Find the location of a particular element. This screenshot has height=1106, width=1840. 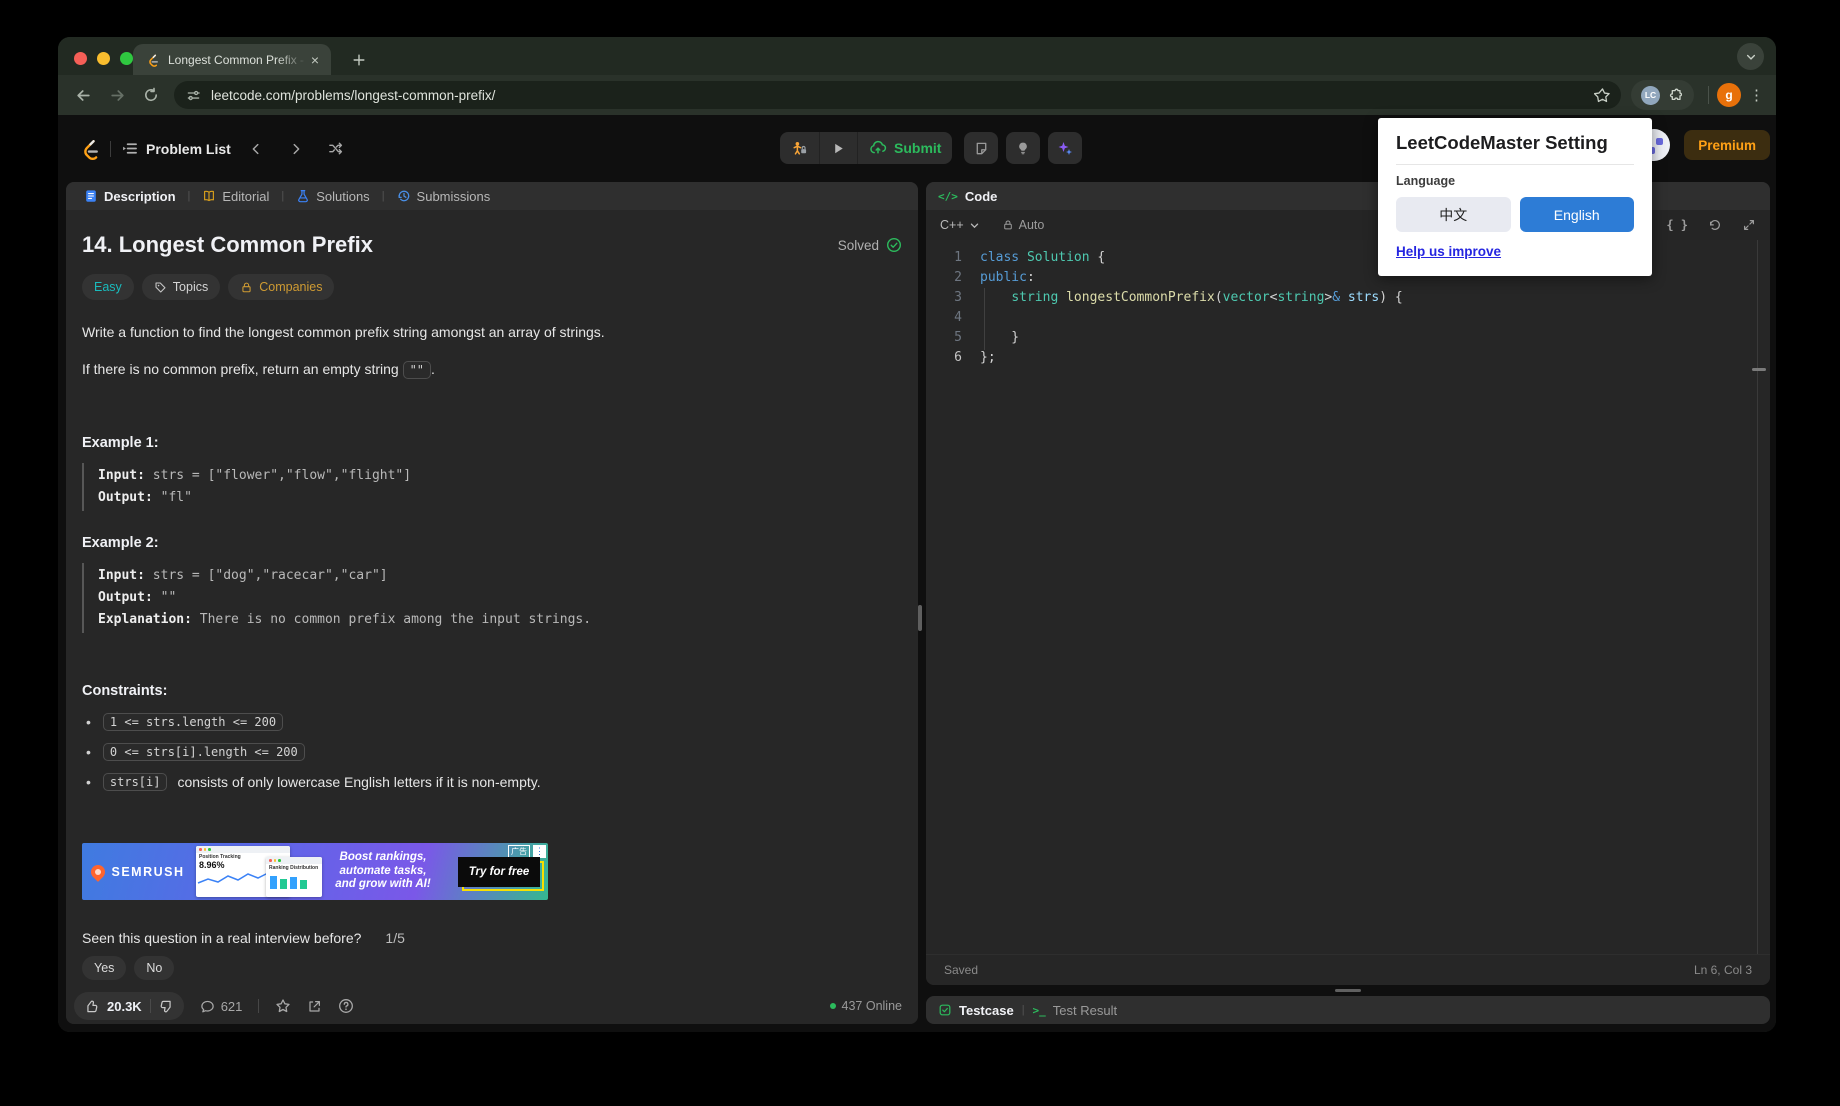

site-settings-icon is located at coordinates (193, 95).